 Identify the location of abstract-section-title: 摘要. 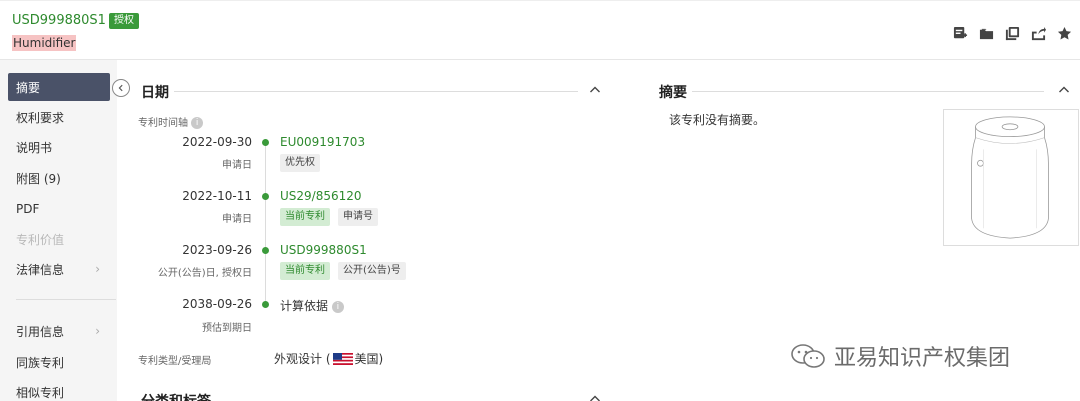
(673, 93).